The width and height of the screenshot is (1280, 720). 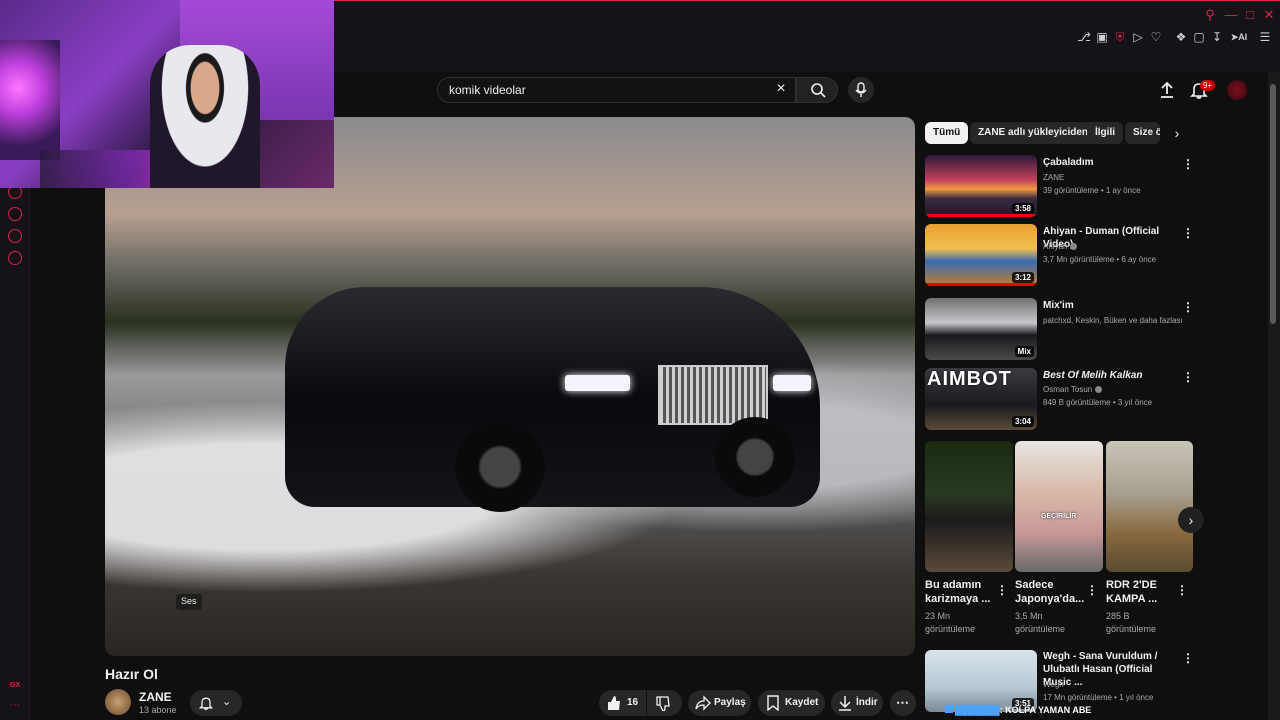 I want to click on upload-icon, so click(x=1167, y=90).